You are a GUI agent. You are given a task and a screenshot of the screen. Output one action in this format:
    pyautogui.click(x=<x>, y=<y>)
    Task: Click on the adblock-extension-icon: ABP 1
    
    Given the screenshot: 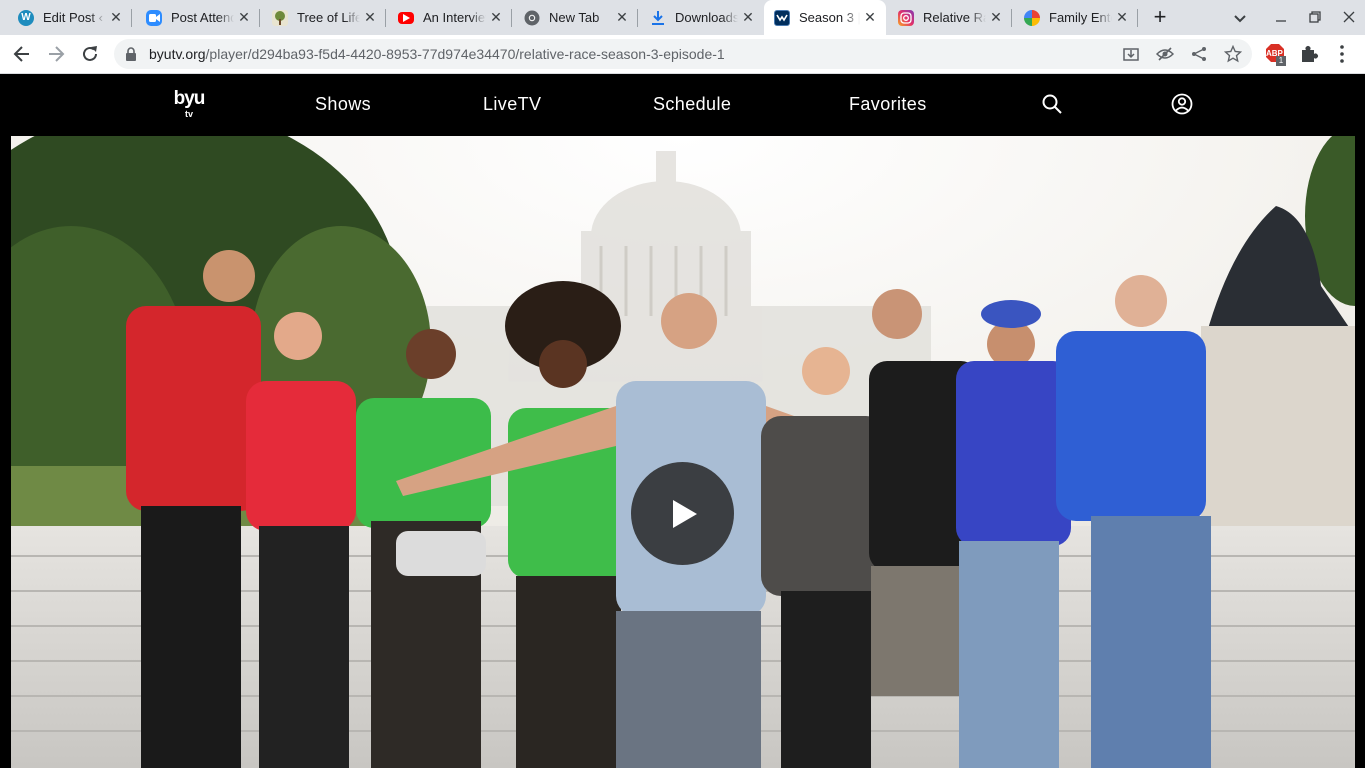 What is the action you would take?
    pyautogui.click(x=1276, y=54)
    